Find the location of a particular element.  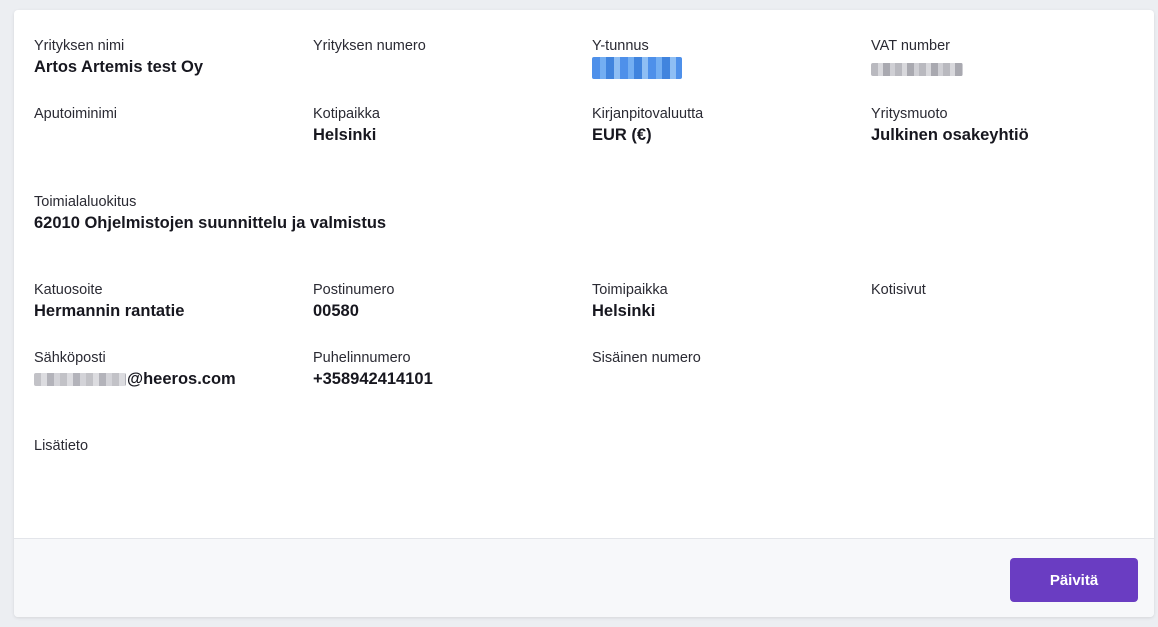

vat-number-label: VAT number is located at coordinates (910, 46).